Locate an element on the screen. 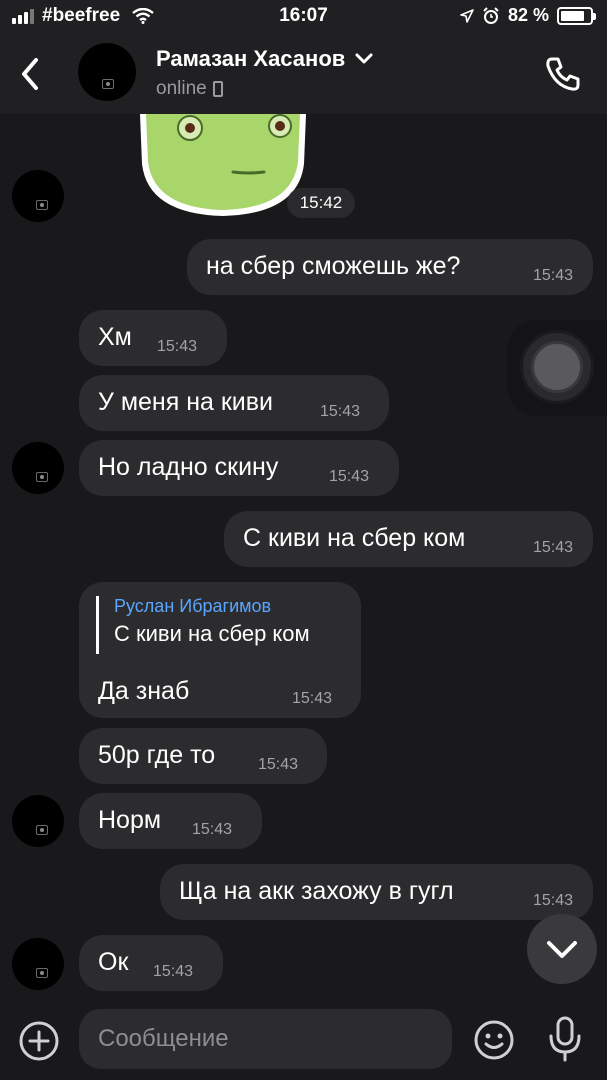 Image resolution: width=607 pixels, height=1080 pixels. contact-name: Рамазан Хасанов is located at coordinates (251, 58).